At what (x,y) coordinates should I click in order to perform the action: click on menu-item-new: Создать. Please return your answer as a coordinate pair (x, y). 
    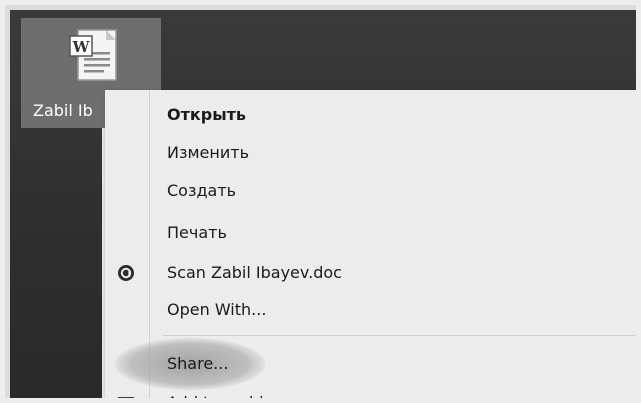
    Looking at the image, I should click on (235, 191).